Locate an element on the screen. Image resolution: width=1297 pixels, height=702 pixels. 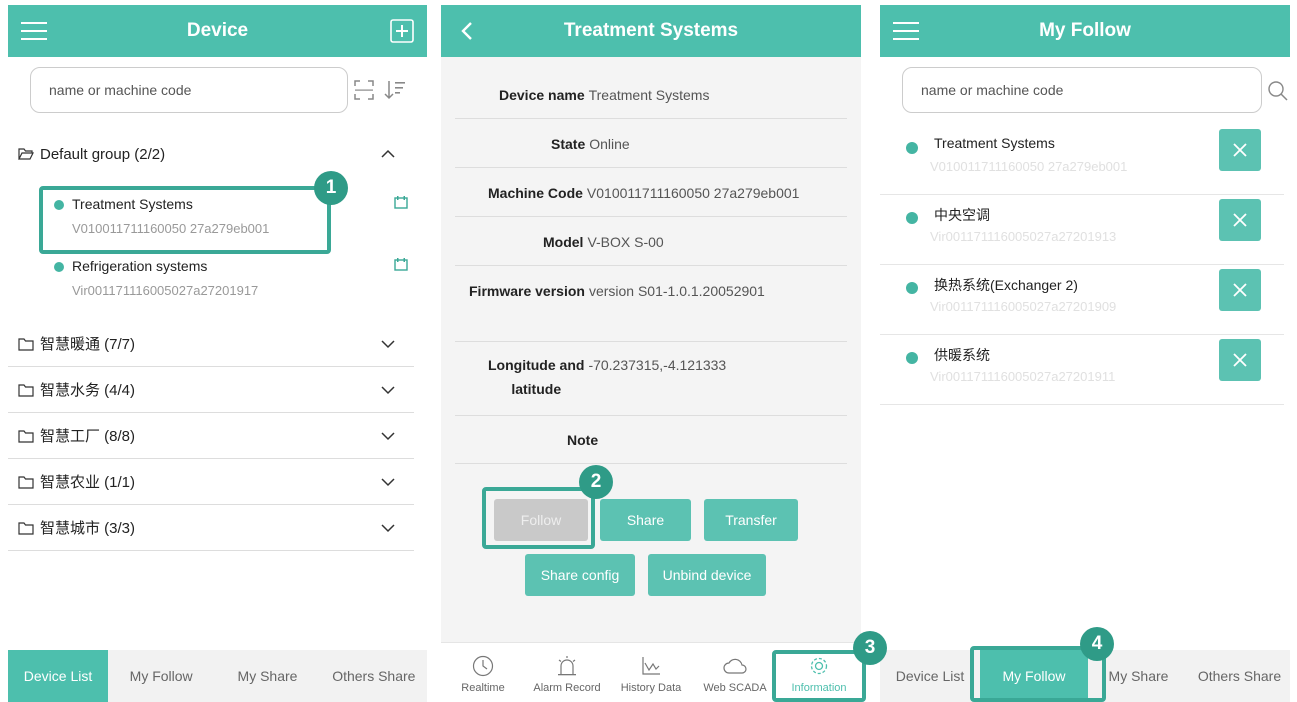
device-code: Vir001171116005027a27201909 is located at coordinates (1023, 306).